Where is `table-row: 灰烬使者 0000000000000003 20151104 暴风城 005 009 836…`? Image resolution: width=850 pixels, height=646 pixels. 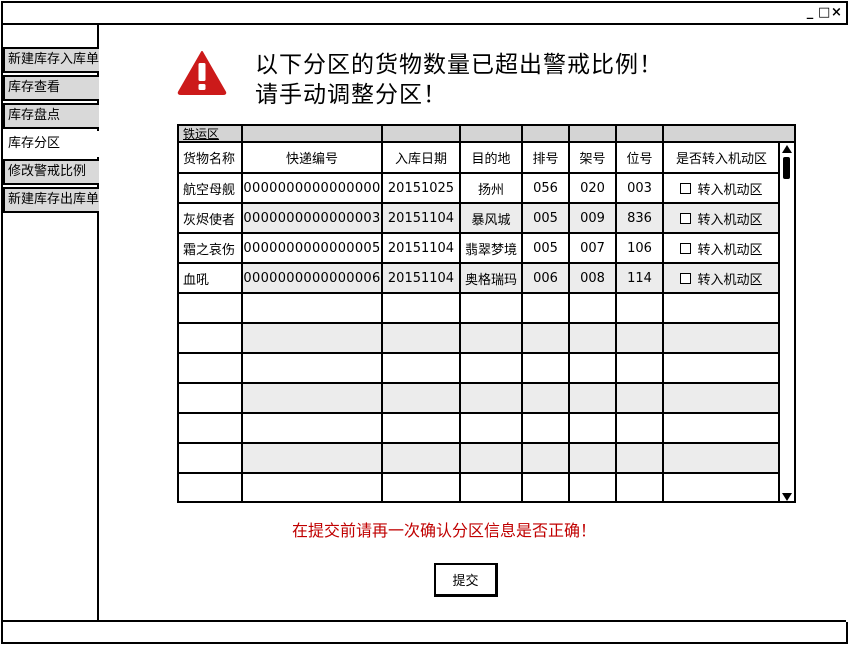
table-row: 灰烬使者 0000000000000003 20151104 暴风城 005 009 836… is located at coordinates (480, 218).